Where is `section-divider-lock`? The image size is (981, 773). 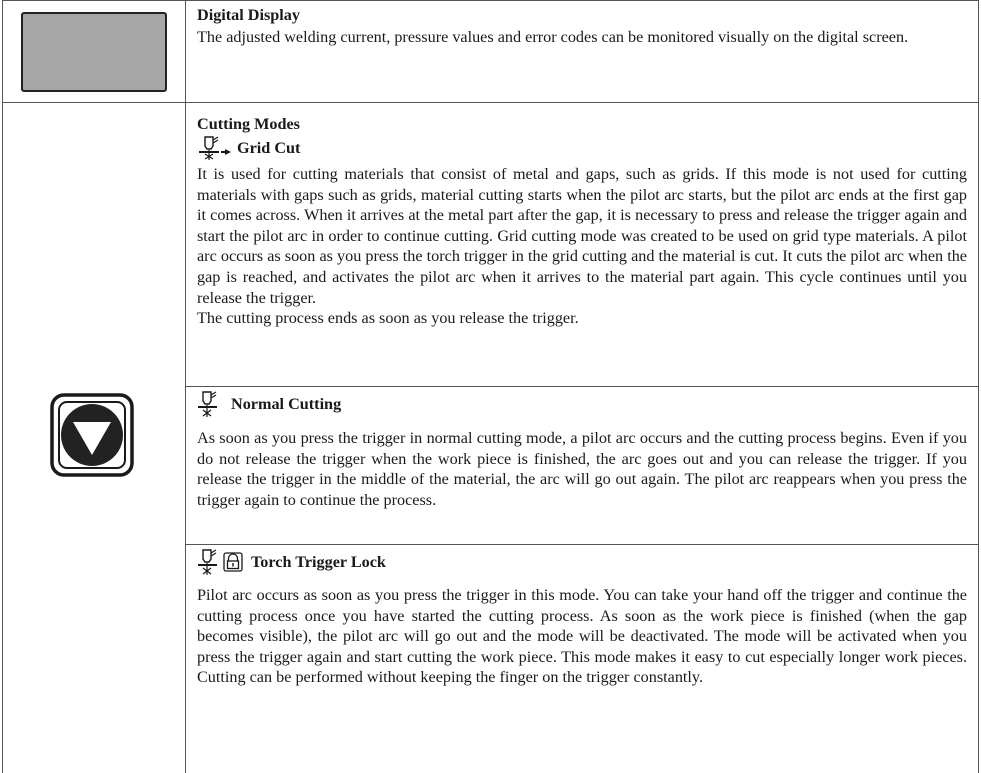
section-divider-lock is located at coordinates (582, 544).